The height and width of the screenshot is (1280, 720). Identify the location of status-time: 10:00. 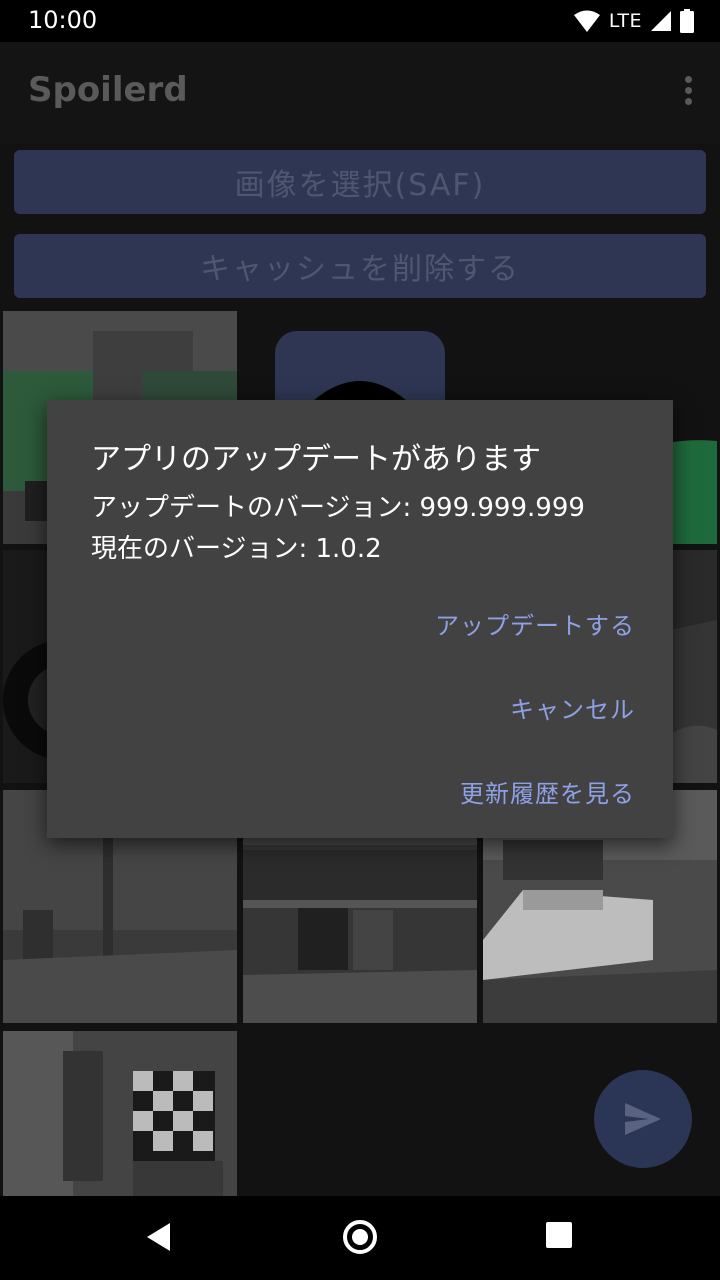
(63, 20).